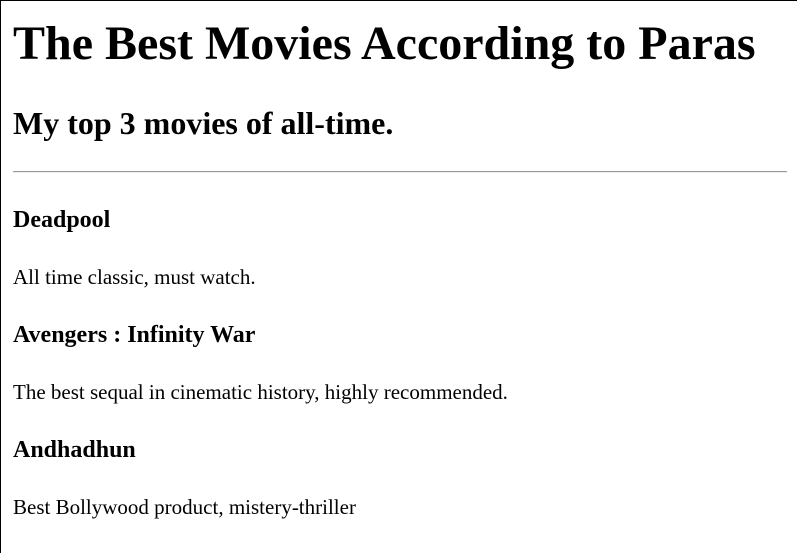 The height and width of the screenshot is (553, 797). Describe the element at coordinates (134, 335) in the screenshot. I see `movie-title-avengers: Avengers : Infinity War` at that location.